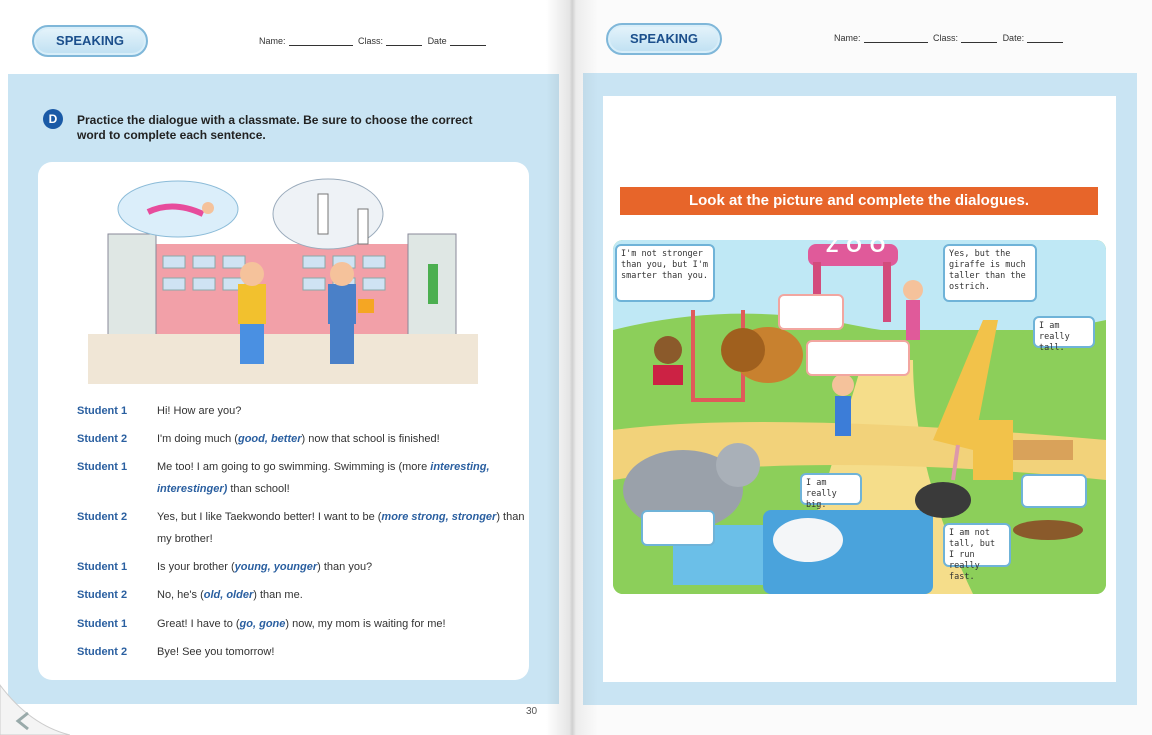 Image resolution: width=1152 pixels, height=735 pixels. Describe the element at coordinates (678, 528) in the screenshot. I see `blank-bubble-elephant-sign` at that location.